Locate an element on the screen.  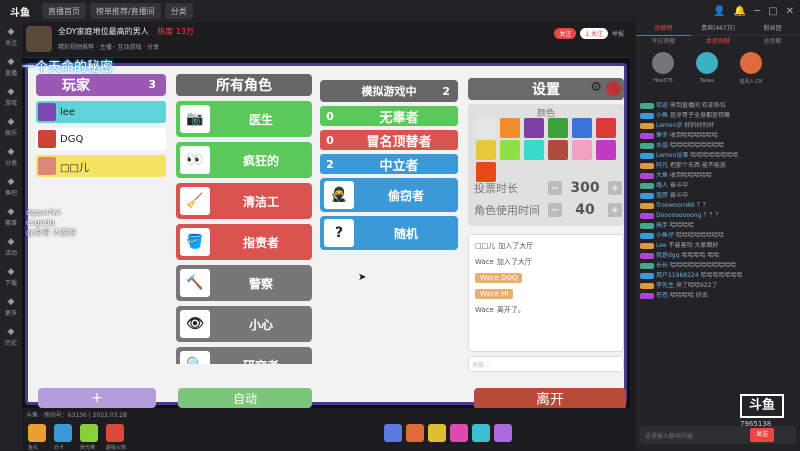
chat-user: 欢迎 is located at coordinates (662, 106).